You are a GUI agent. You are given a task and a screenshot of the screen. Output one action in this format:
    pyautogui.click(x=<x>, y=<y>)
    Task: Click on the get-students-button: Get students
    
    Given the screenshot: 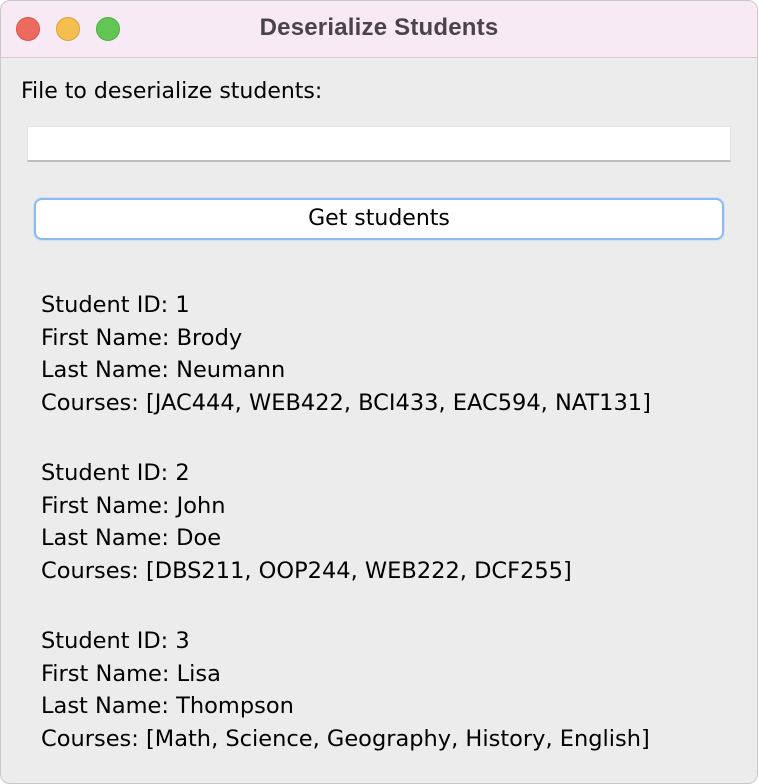 What is the action you would take?
    pyautogui.click(x=379, y=219)
    